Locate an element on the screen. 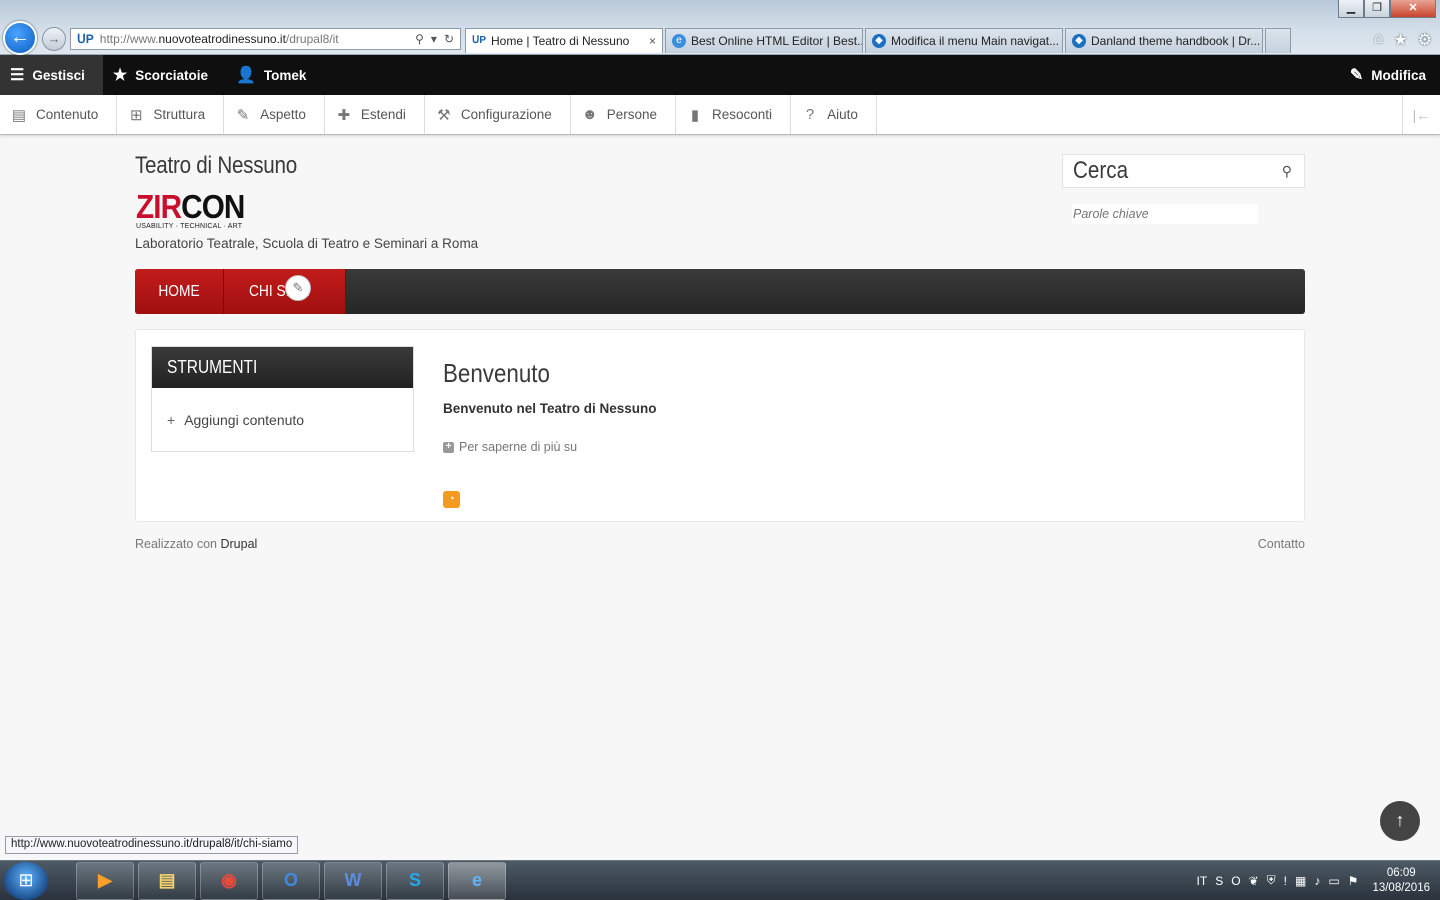 This screenshot has width=1440, height=900. folder-icon: ▤ is located at coordinates (167, 880).